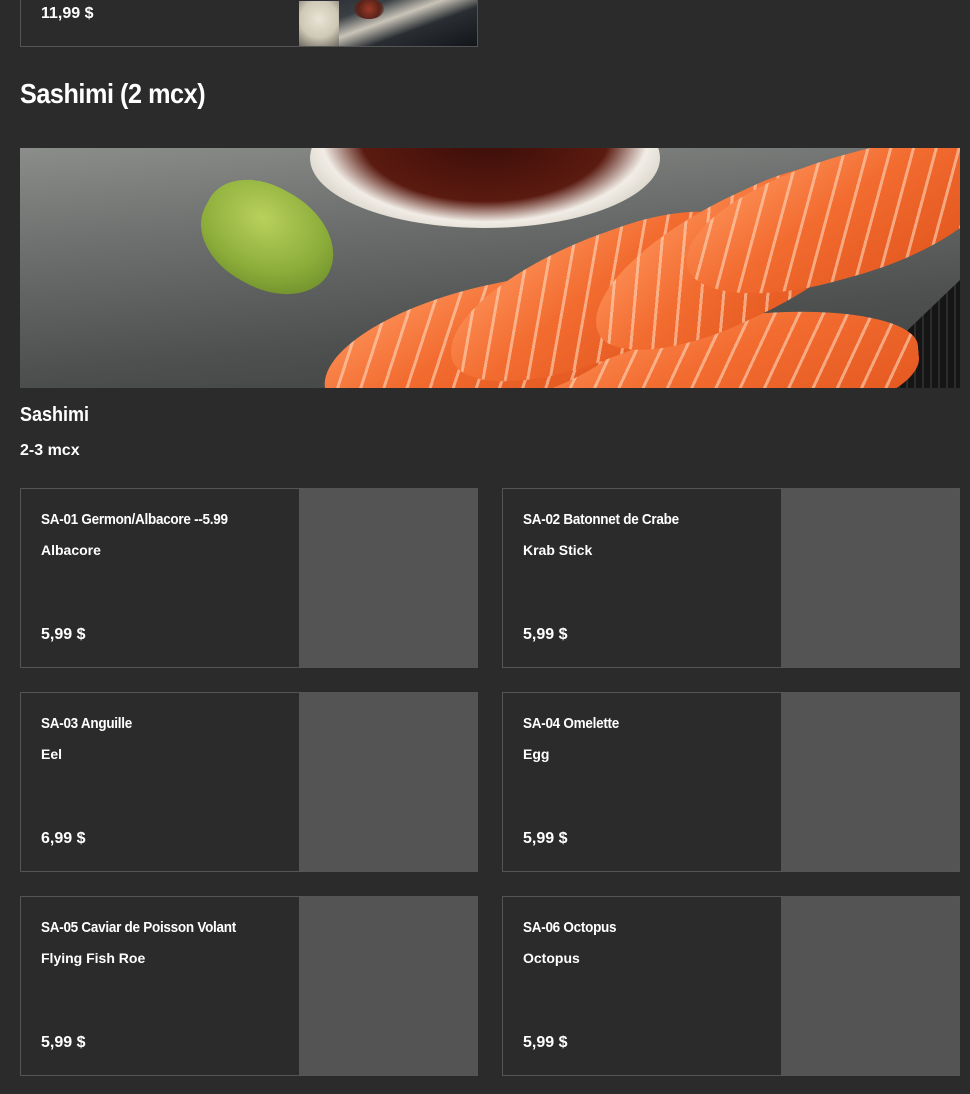  Describe the element at coordinates (55, 415) in the screenshot. I see `group-title: Sashimi` at that location.